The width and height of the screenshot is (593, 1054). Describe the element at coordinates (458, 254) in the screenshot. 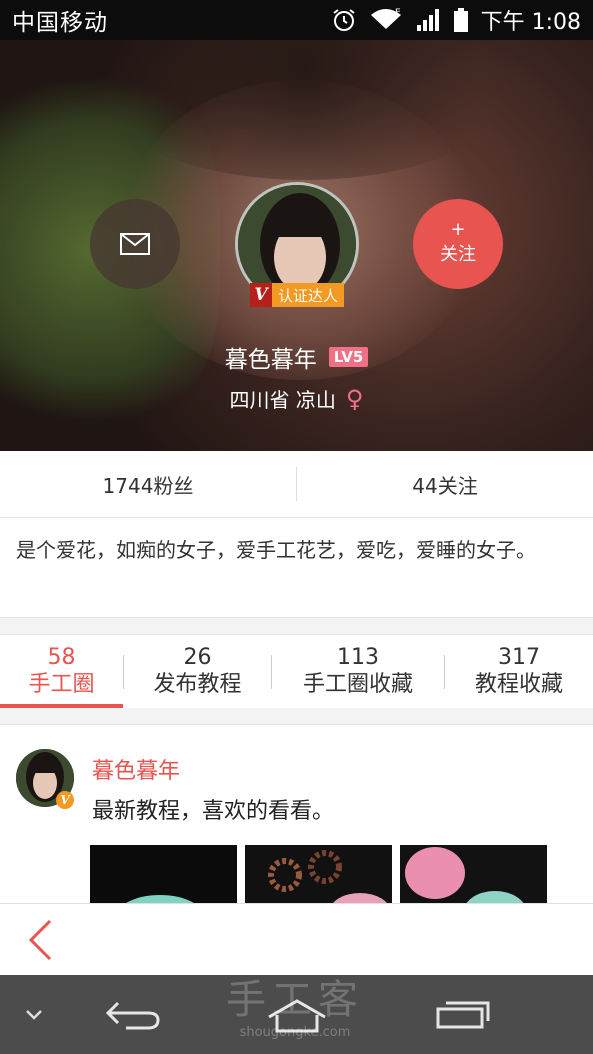

I see `follow-label: 关注` at that location.